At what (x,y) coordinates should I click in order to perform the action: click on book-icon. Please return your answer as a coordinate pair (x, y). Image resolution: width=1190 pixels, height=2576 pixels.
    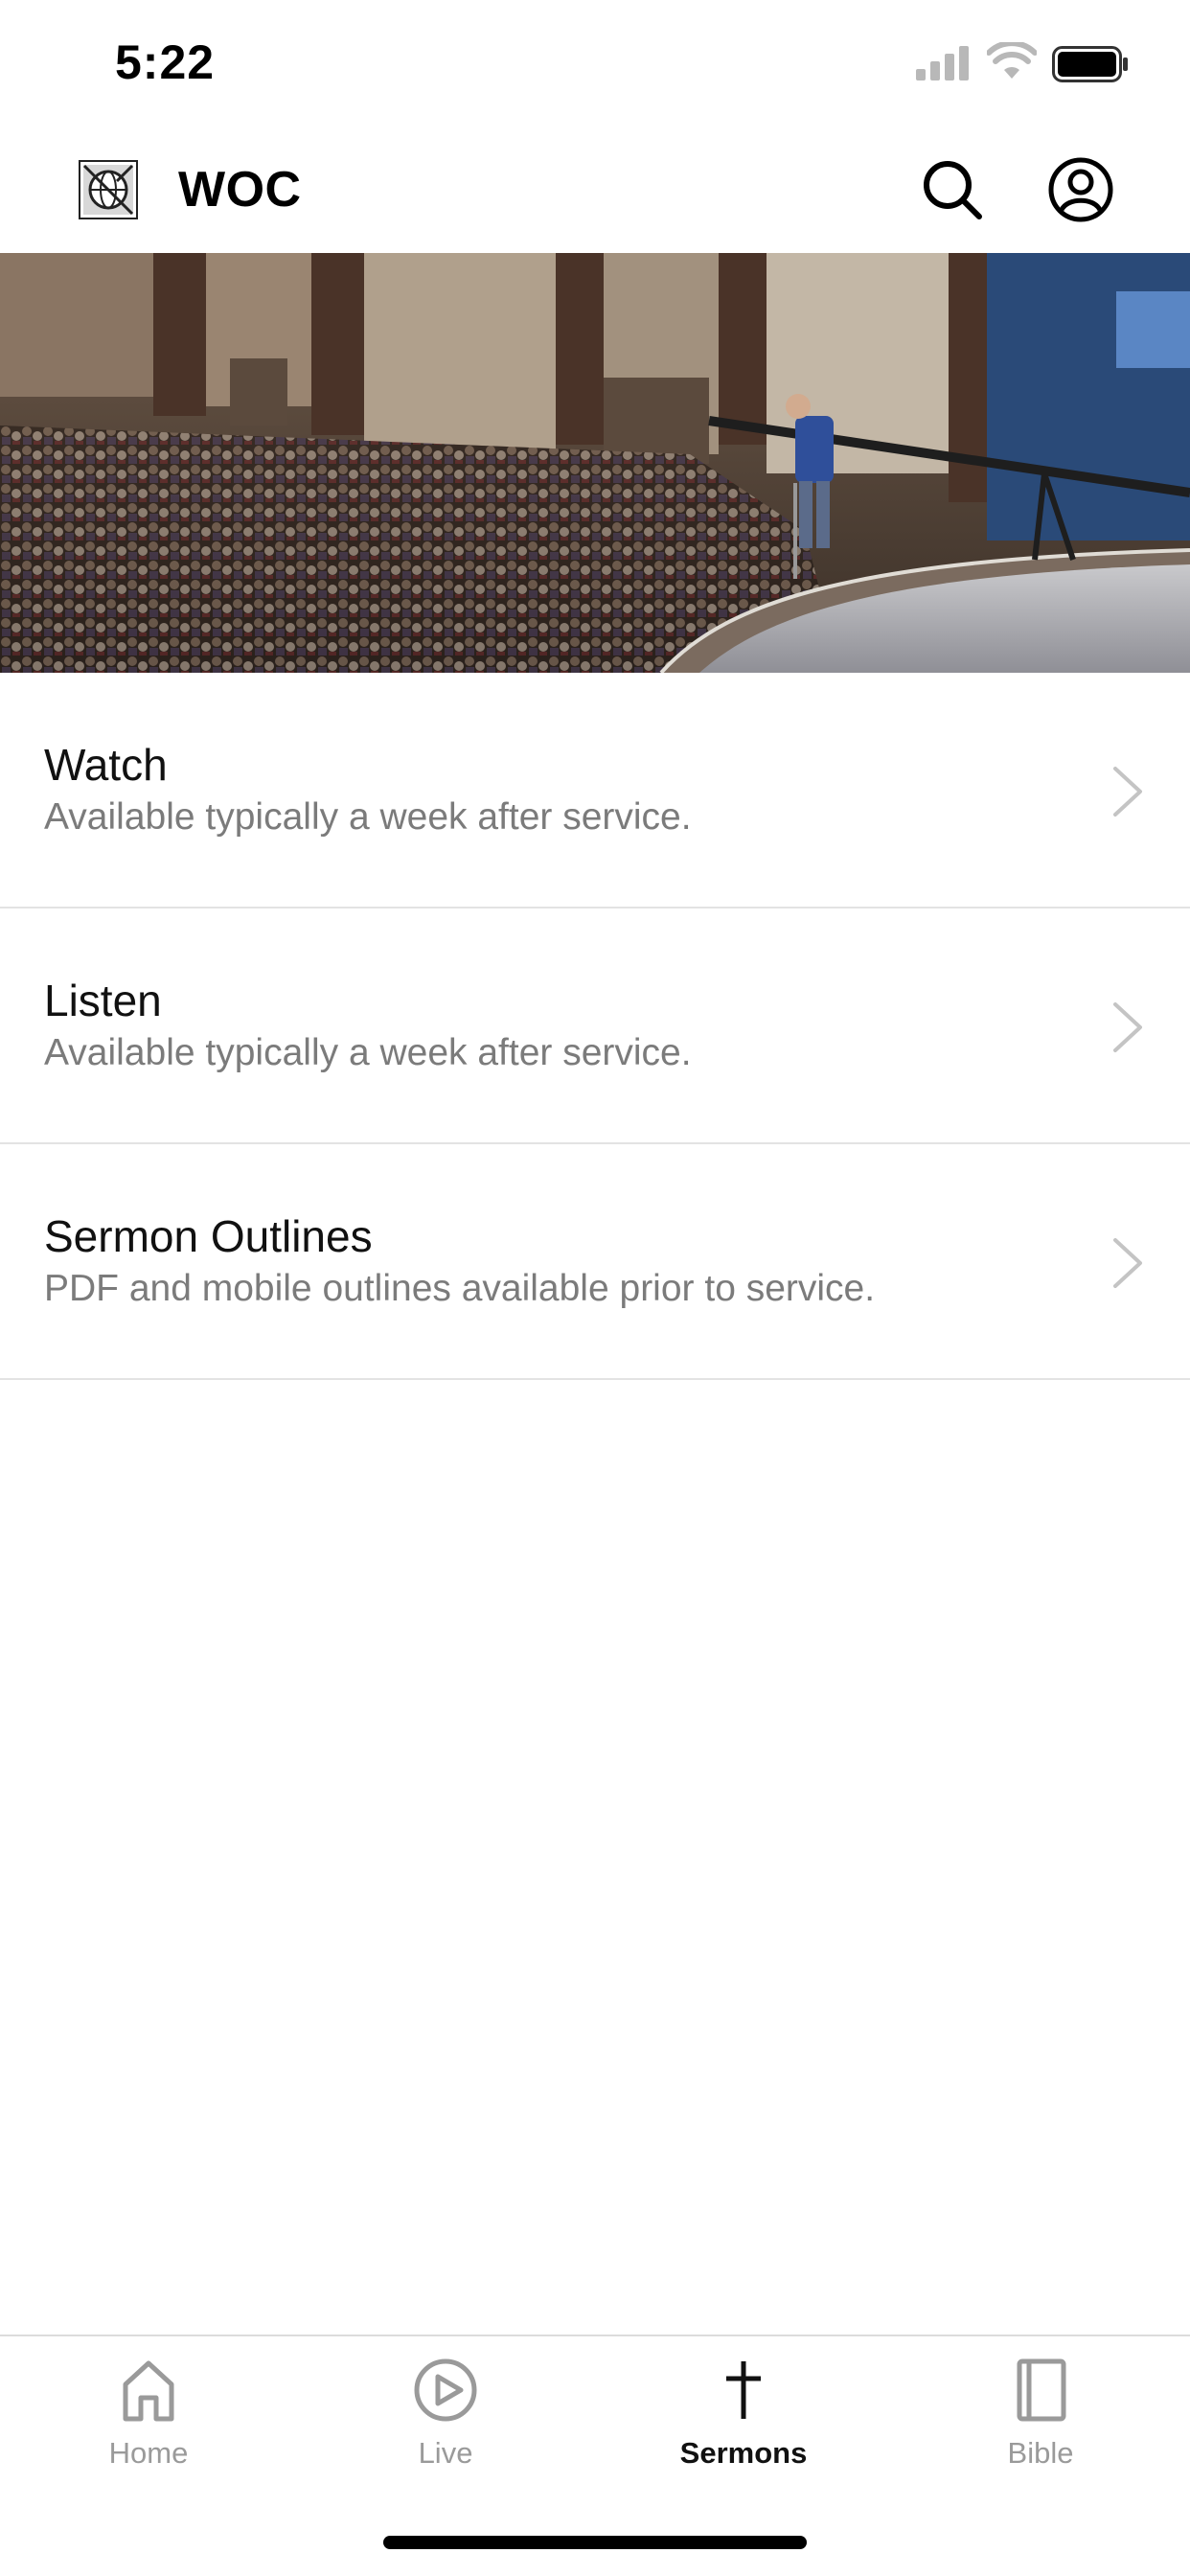
    Looking at the image, I should click on (1041, 2390).